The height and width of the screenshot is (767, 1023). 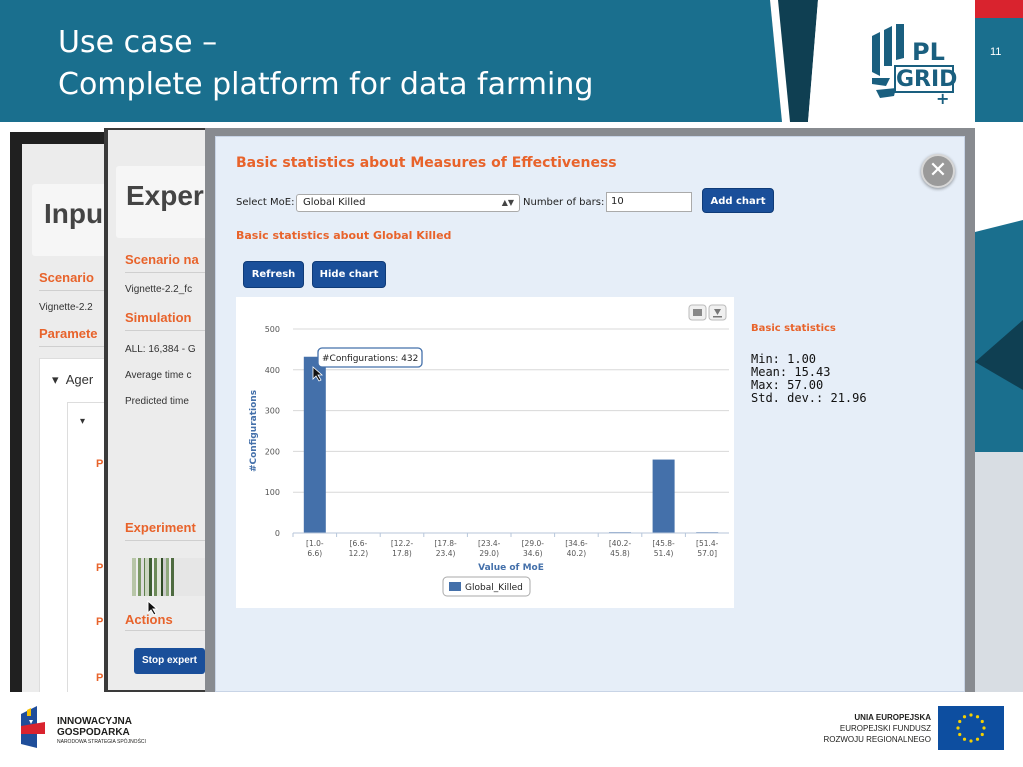 I want to click on predicted-time-text: Predicted time, so click(x=157, y=401).